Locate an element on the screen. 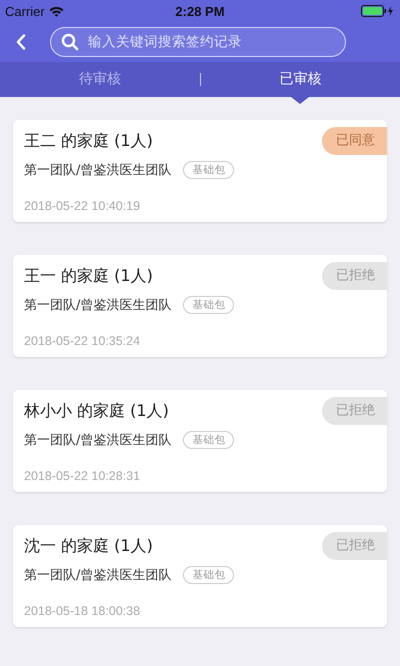  record-time: 2018-05-22 10:28:31 is located at coordinates (83, 476).